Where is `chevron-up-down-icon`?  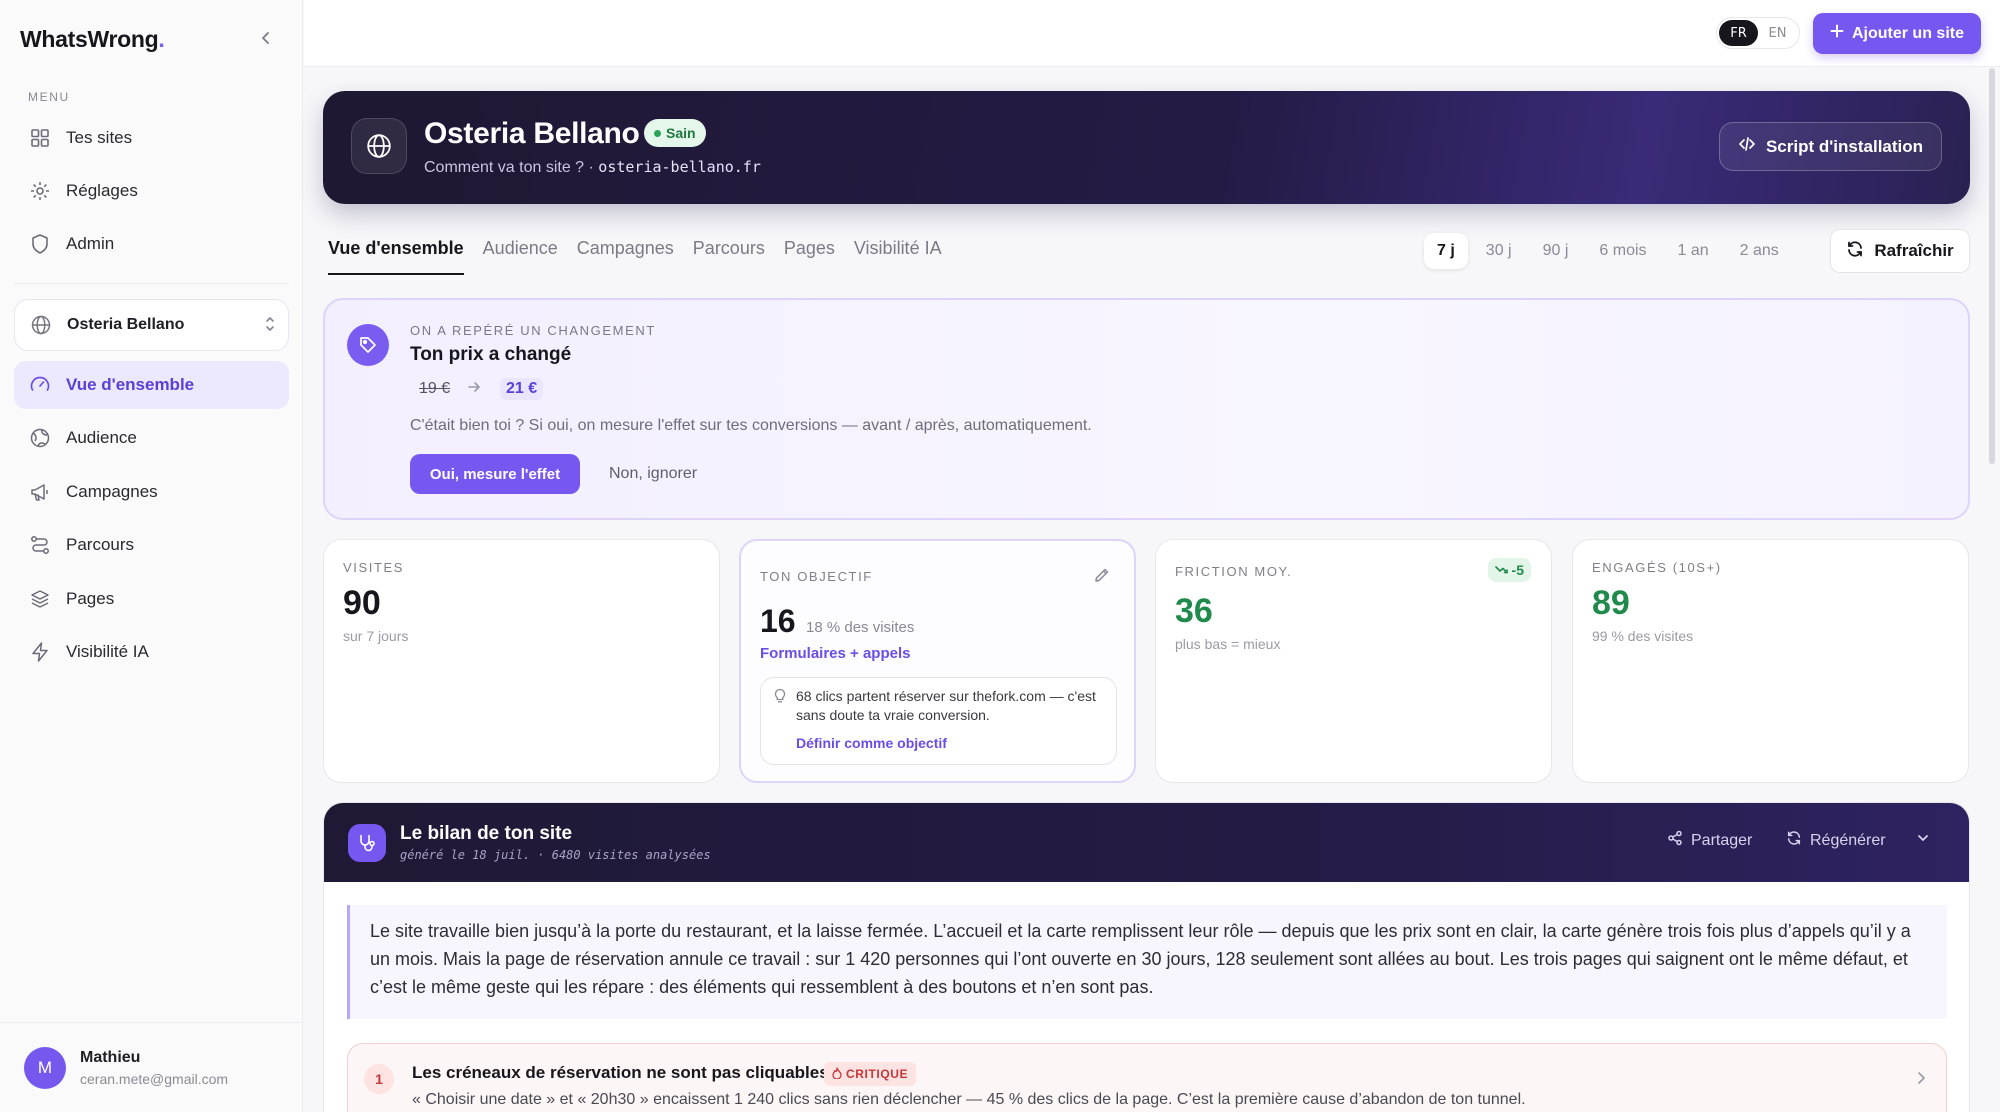
chevron-up-down-icon is located at coordinates (270, 326).